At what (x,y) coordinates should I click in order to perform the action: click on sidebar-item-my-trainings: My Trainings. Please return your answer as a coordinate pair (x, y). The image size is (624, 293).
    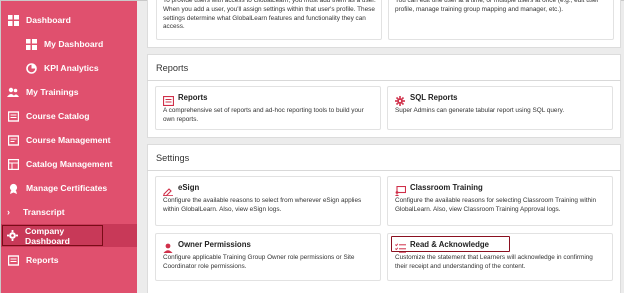
    Looking at the image, I should click on (69, 92).